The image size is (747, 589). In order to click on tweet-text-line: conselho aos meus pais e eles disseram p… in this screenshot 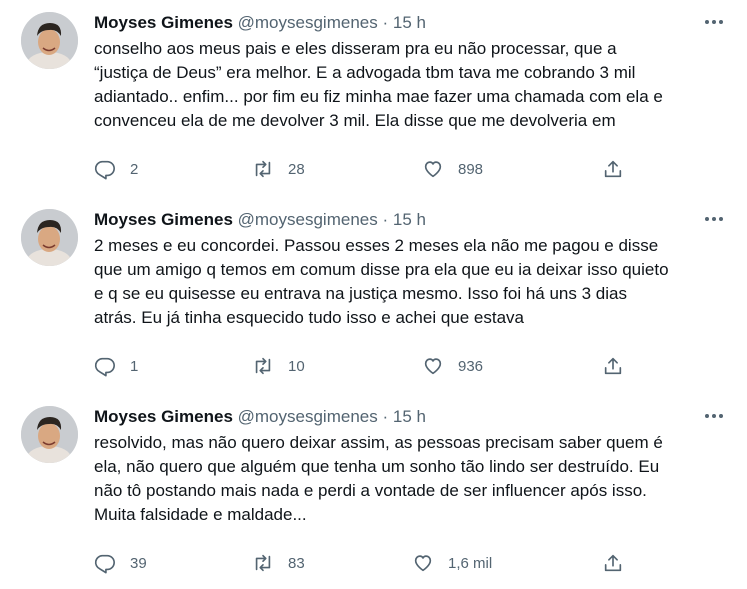, I will do `click(355, 48)`.